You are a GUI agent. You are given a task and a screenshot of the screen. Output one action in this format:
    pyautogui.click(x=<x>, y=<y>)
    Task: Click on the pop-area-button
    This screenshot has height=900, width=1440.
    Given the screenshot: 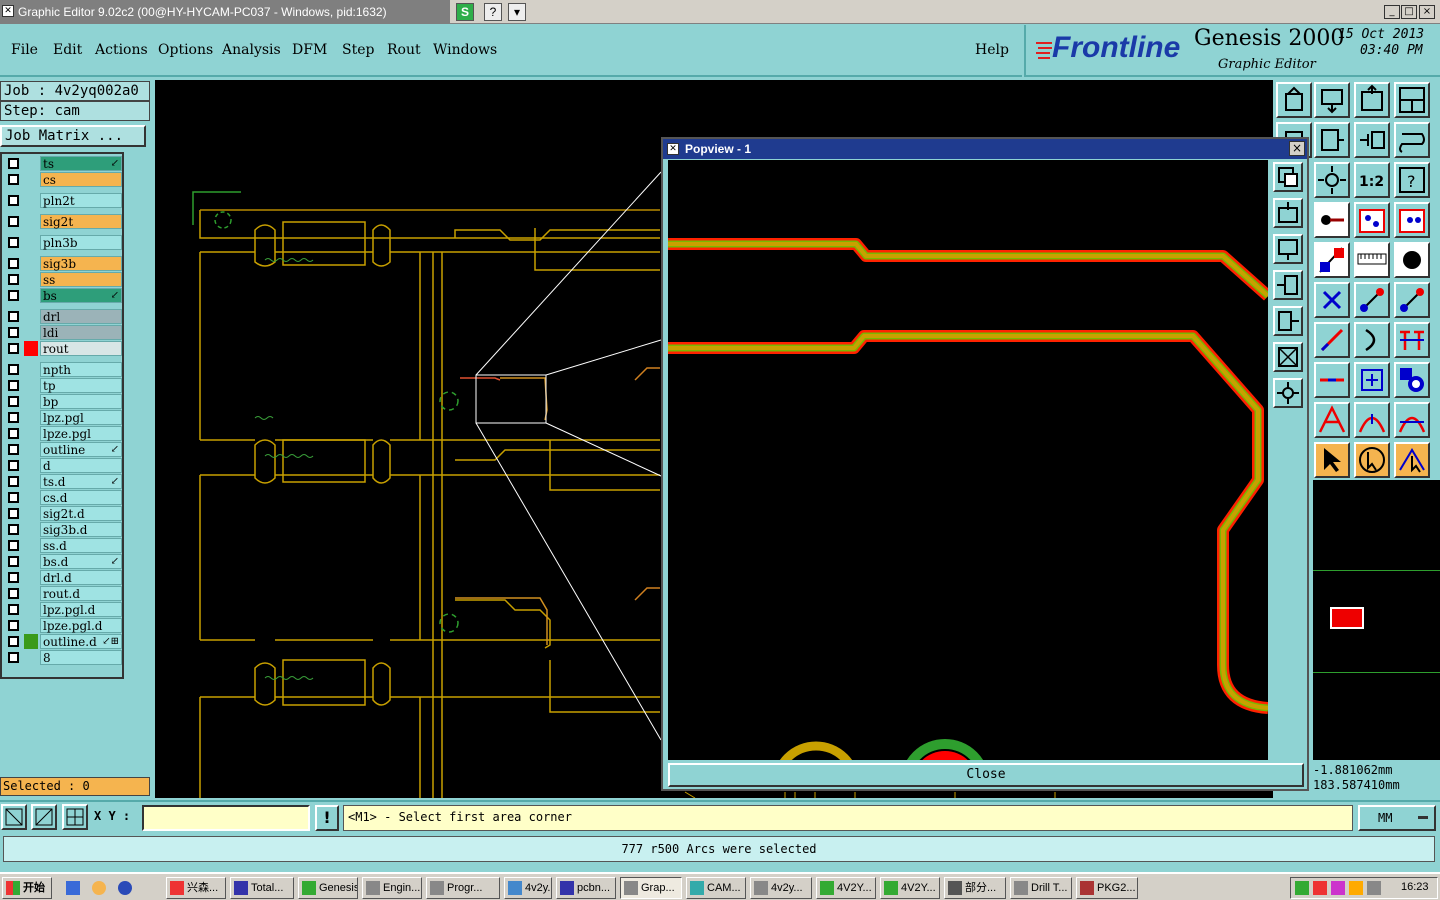 What is the action you would take?
    pyautogui.click(x=1288, y=321)
    